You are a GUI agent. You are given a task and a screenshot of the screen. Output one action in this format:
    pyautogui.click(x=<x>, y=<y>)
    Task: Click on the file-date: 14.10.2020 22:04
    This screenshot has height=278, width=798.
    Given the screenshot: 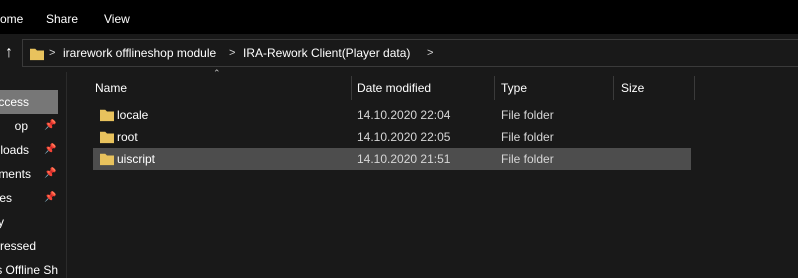 What is the action you would take?
    pyautogui.click(x=404, y=115)
    